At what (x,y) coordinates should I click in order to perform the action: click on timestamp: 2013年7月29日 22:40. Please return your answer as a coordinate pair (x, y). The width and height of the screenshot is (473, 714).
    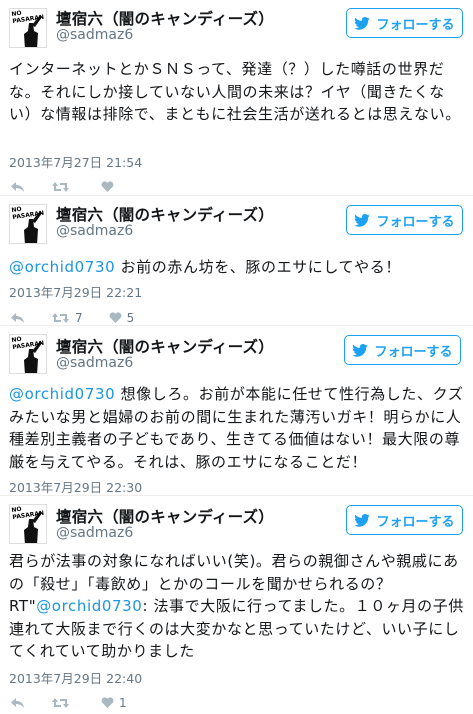
    Looking at the image, I should click on (75, 677).